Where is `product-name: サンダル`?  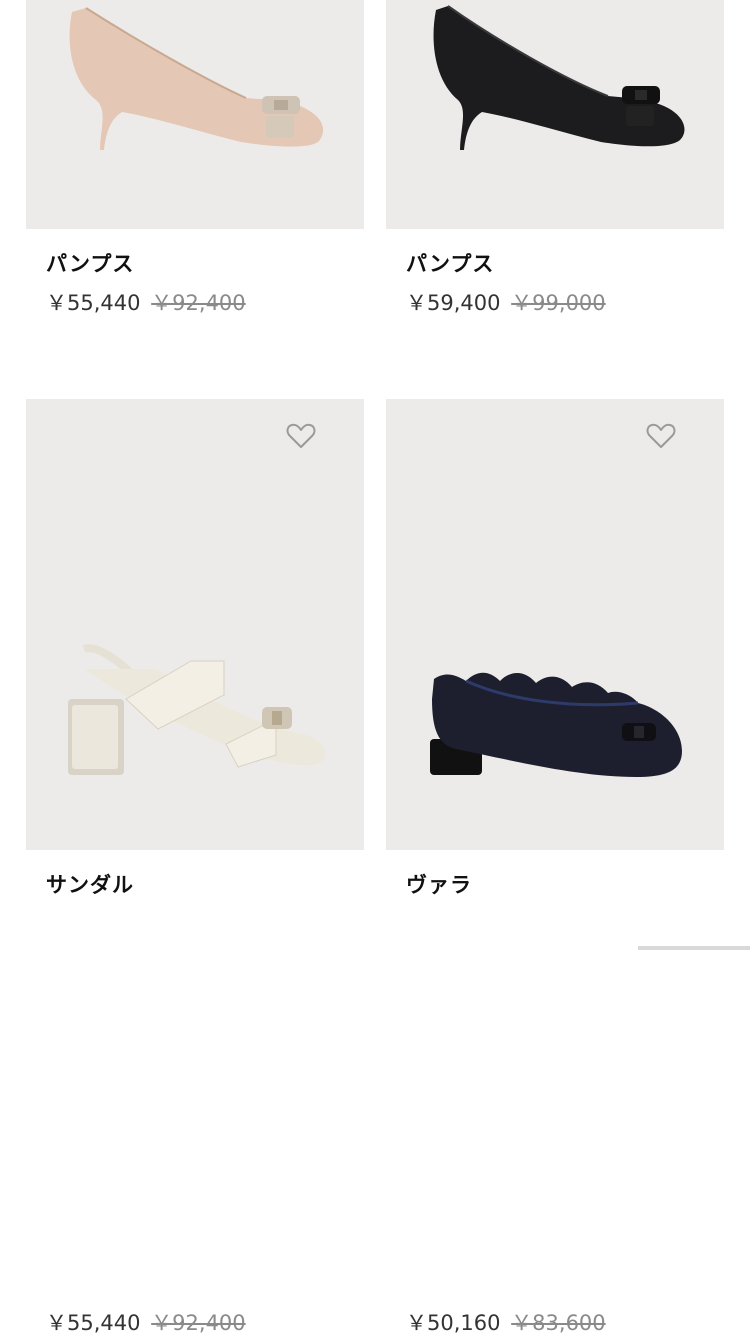
product-name: サンダル is located at coordinates (90, 884).